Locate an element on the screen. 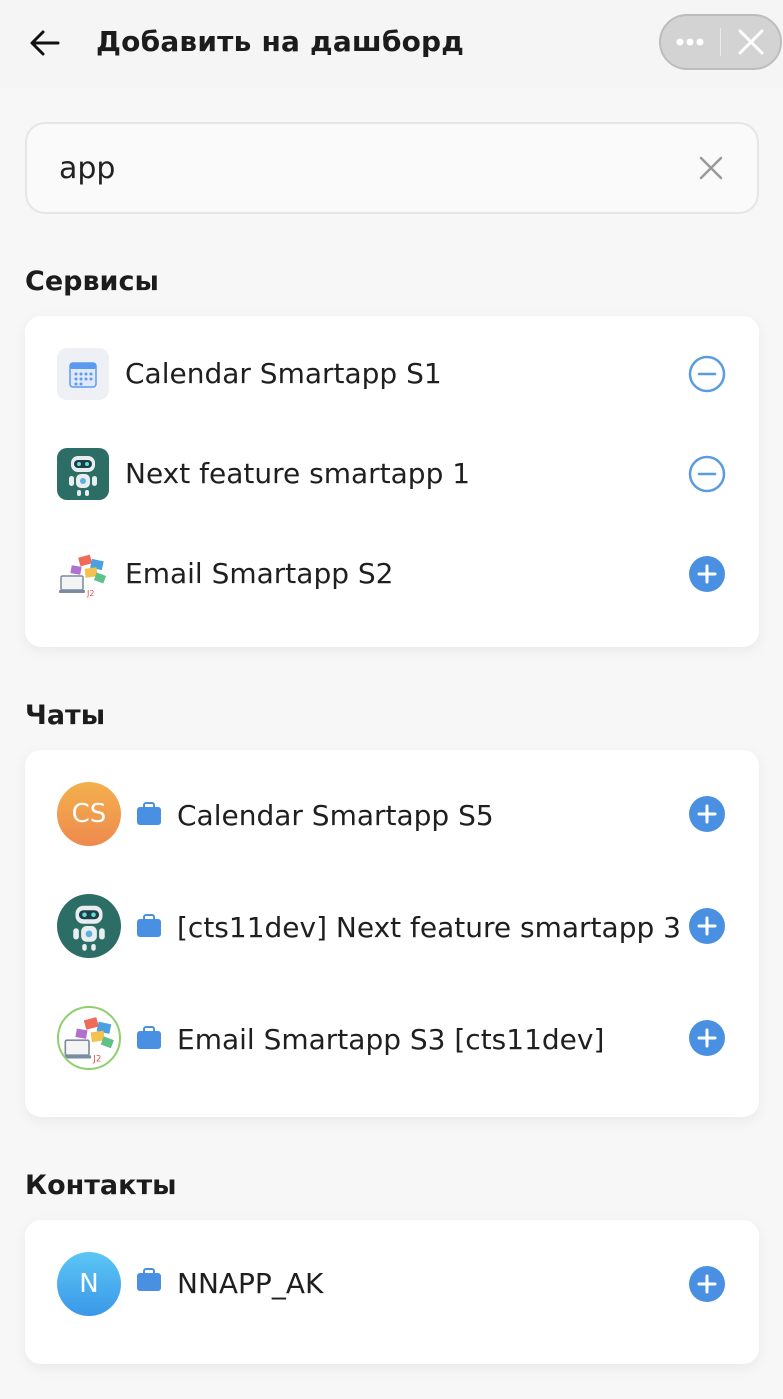 The height and width of the screenshot is (1399, 783). search-box is located at coordinates (392, 168).